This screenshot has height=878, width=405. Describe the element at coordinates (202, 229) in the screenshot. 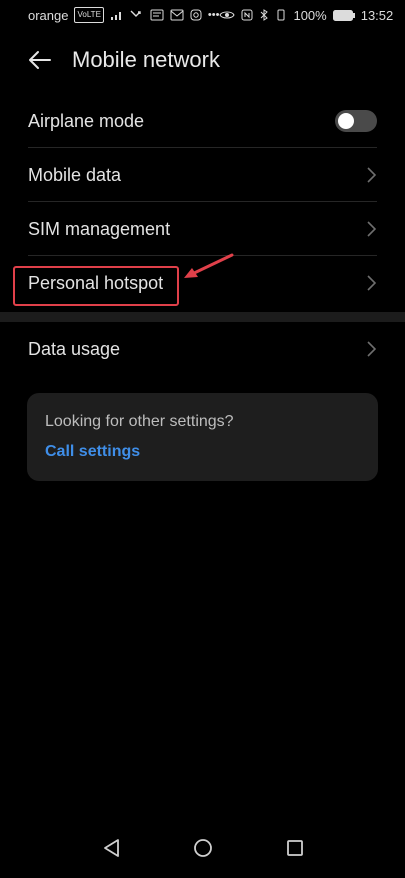

I see `sim-management-row: SIM management` at that location.